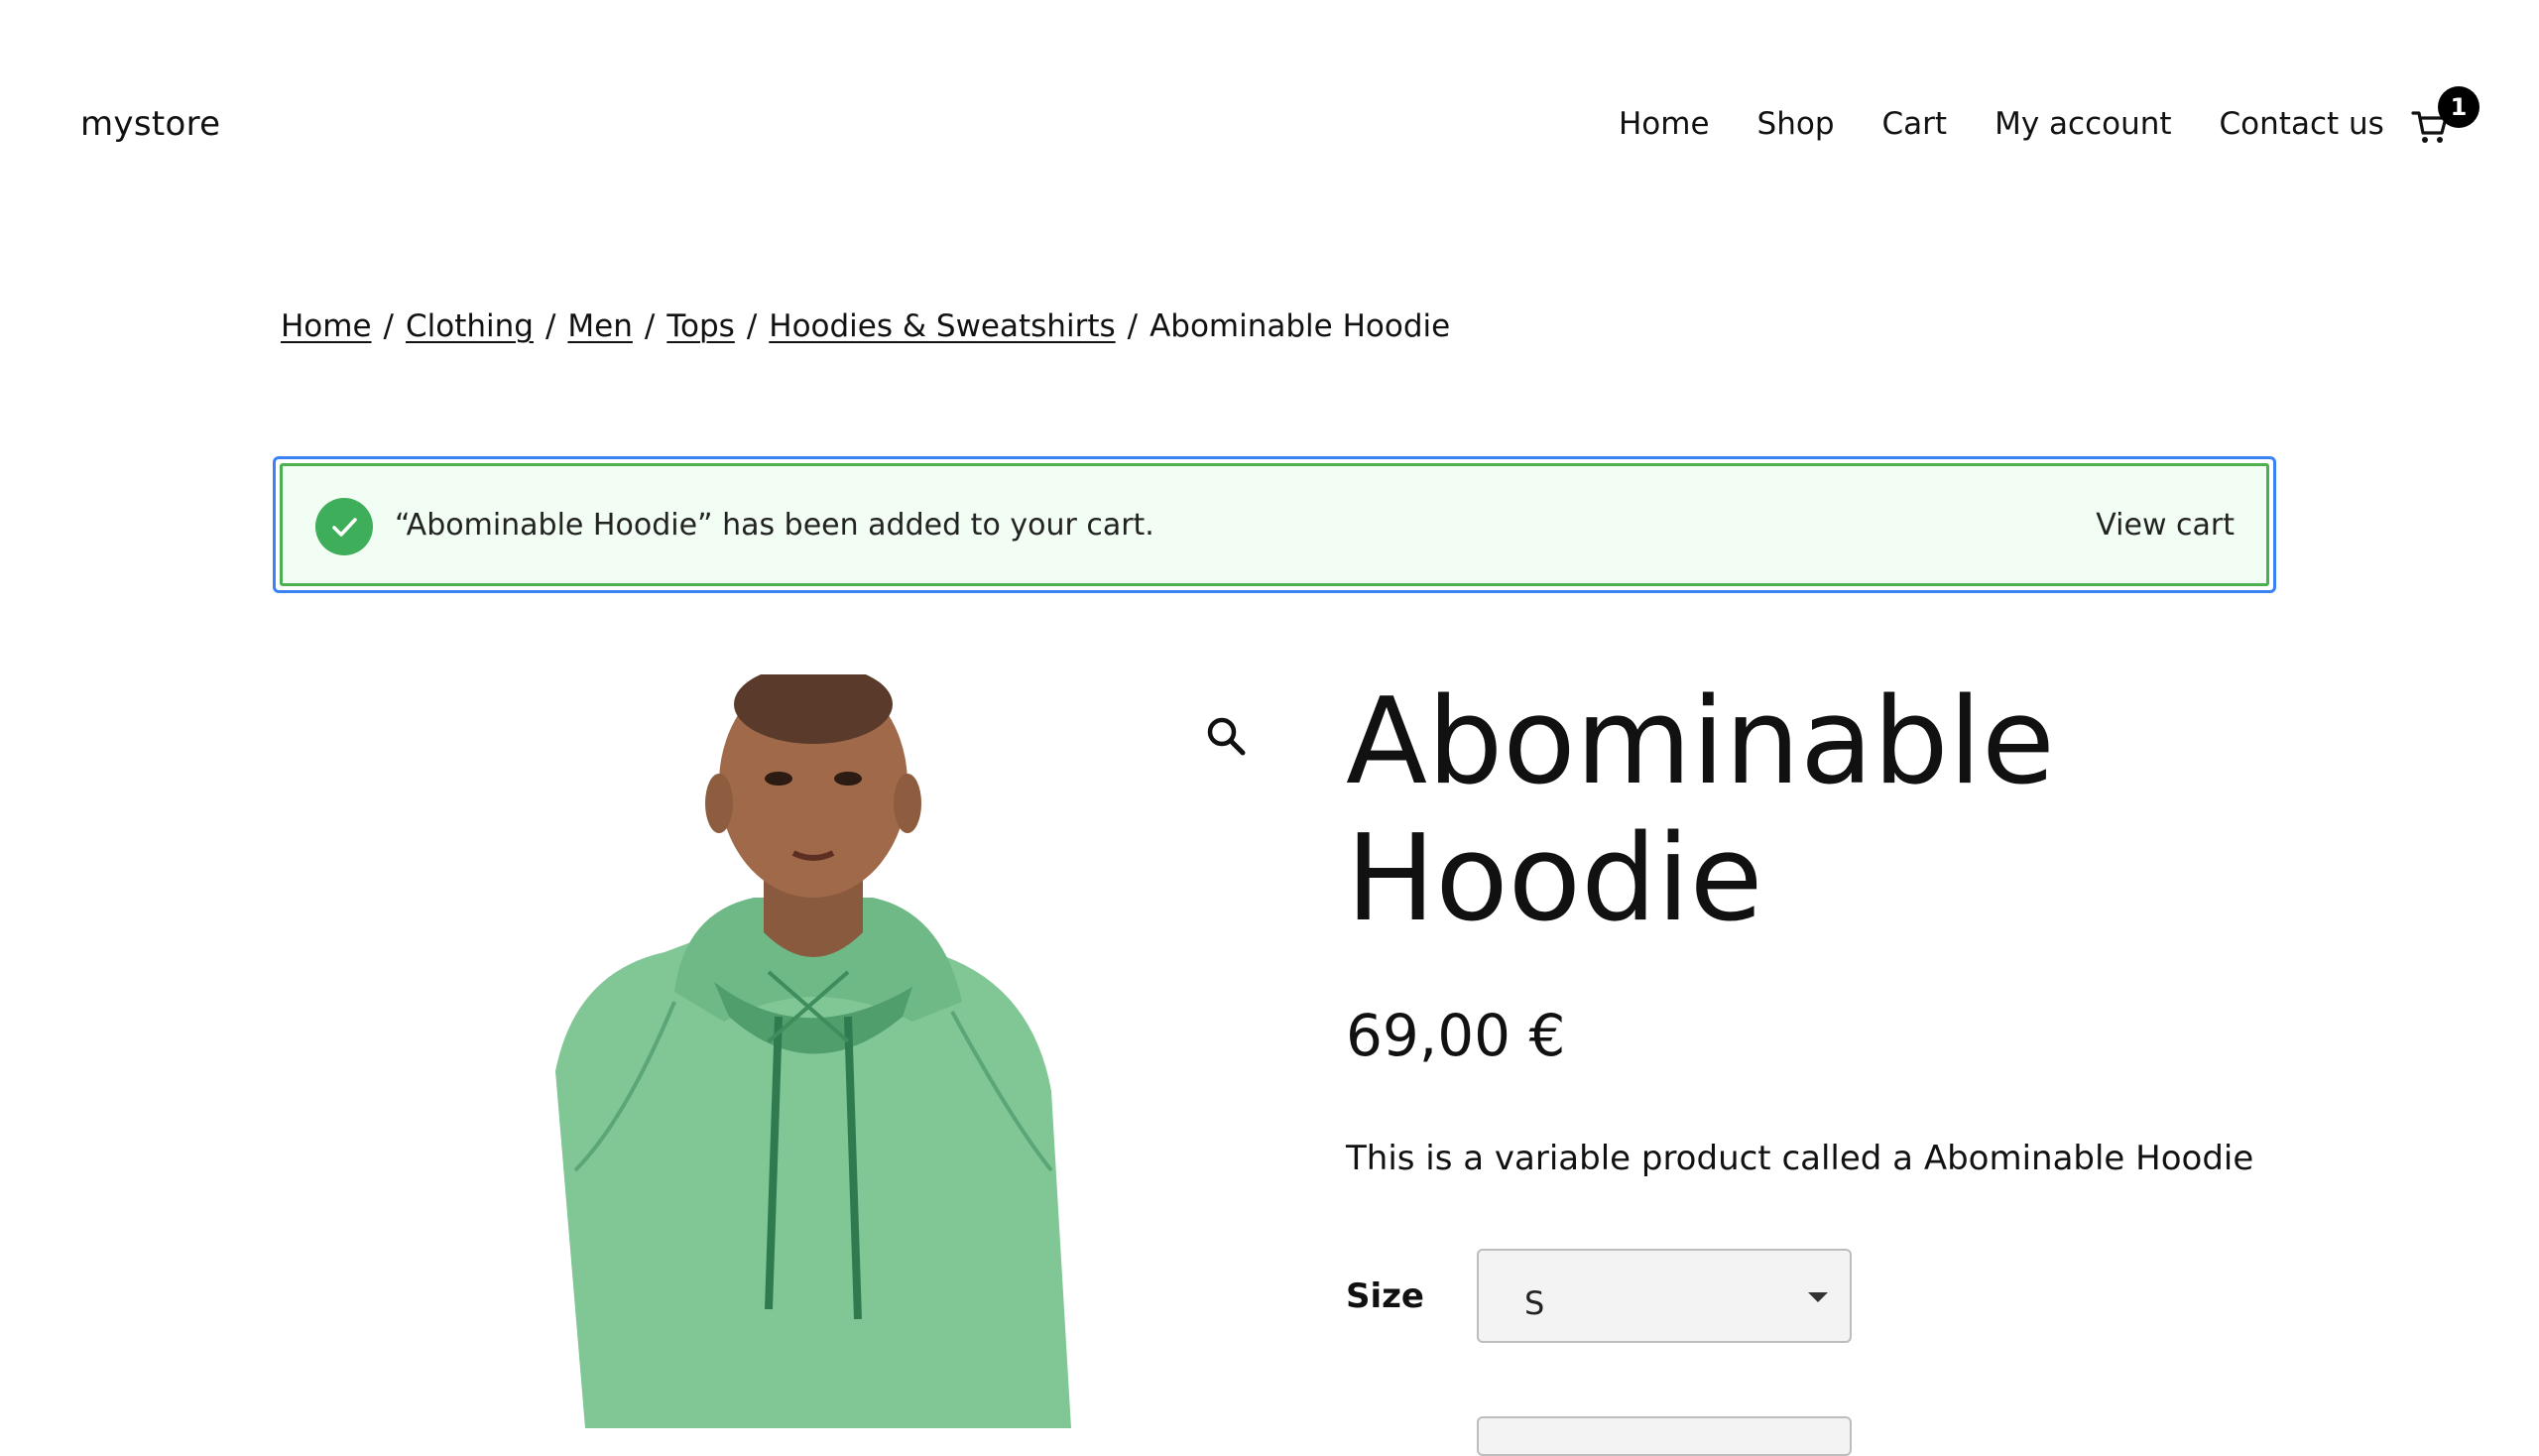 This screenshot has height=1456, width=2539. What do you see at coordinates (2302, 124) in the screenshot?
I see `nav-contact: Contact us` at bounding box center [2302, 124].